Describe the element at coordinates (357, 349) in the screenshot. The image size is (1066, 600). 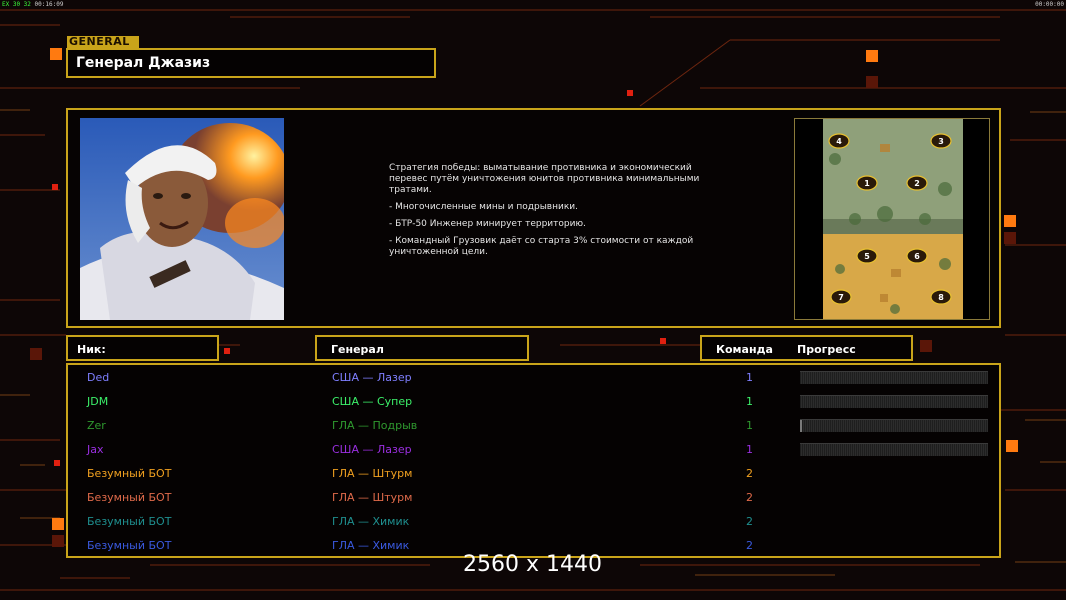
I see `column-label: Генерал` at that location.